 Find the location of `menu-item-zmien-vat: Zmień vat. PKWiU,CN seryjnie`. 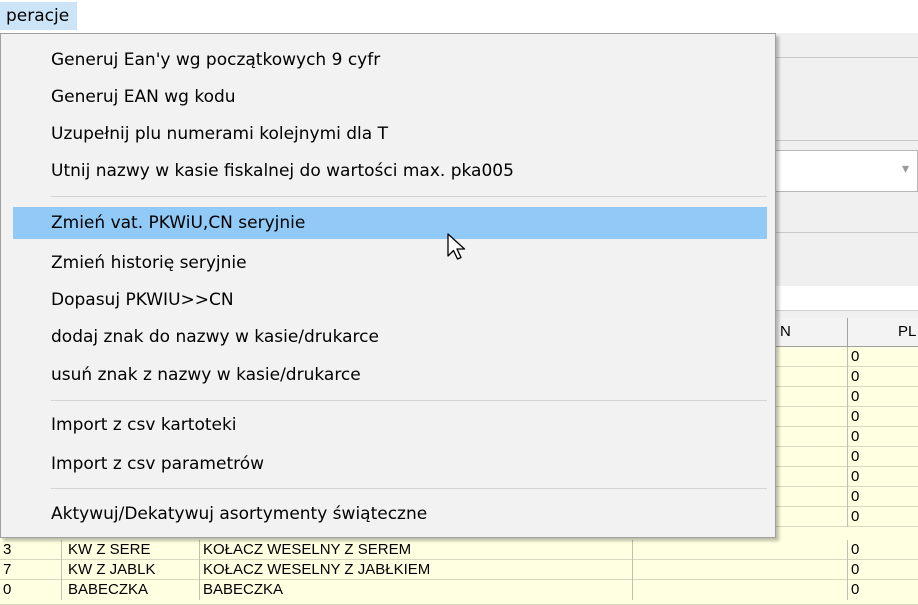

menu-item-zmien-vat: Zmień vat. PKWiU,CN seryjnie is located at coordinates (390, 223).